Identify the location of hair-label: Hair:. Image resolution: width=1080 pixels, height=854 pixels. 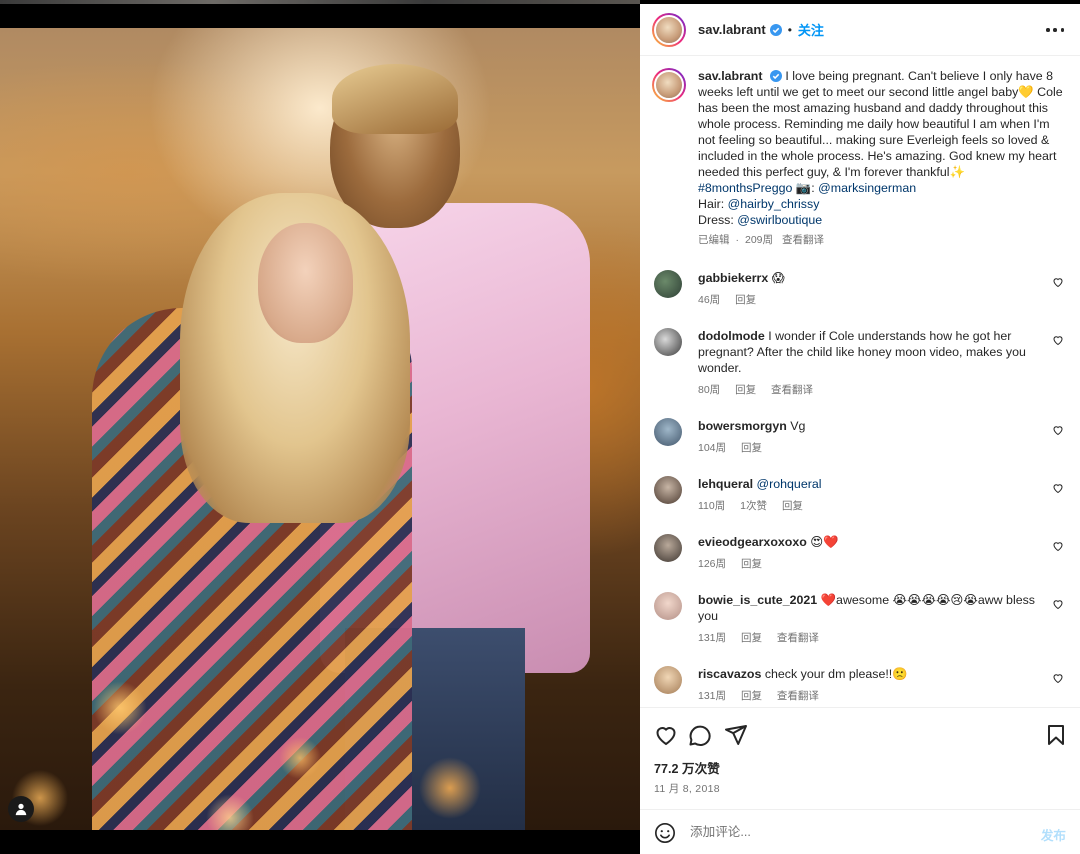
(711, 204).